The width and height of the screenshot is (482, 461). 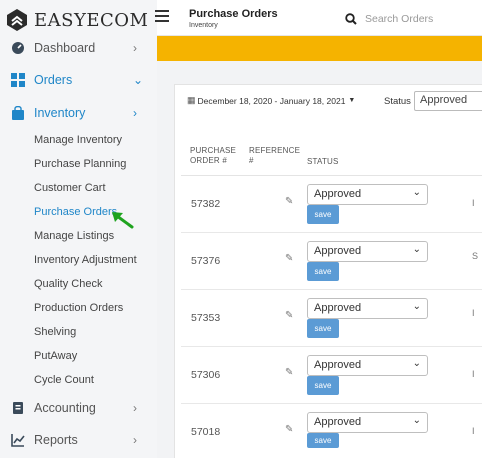 I want to click on header-line: REFERENCE, so click(x=275, y=150).